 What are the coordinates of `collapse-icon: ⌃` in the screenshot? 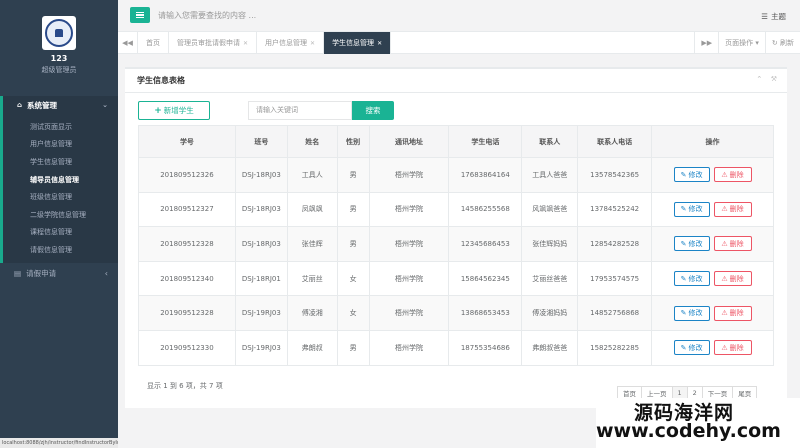 It's located at (759, 79).